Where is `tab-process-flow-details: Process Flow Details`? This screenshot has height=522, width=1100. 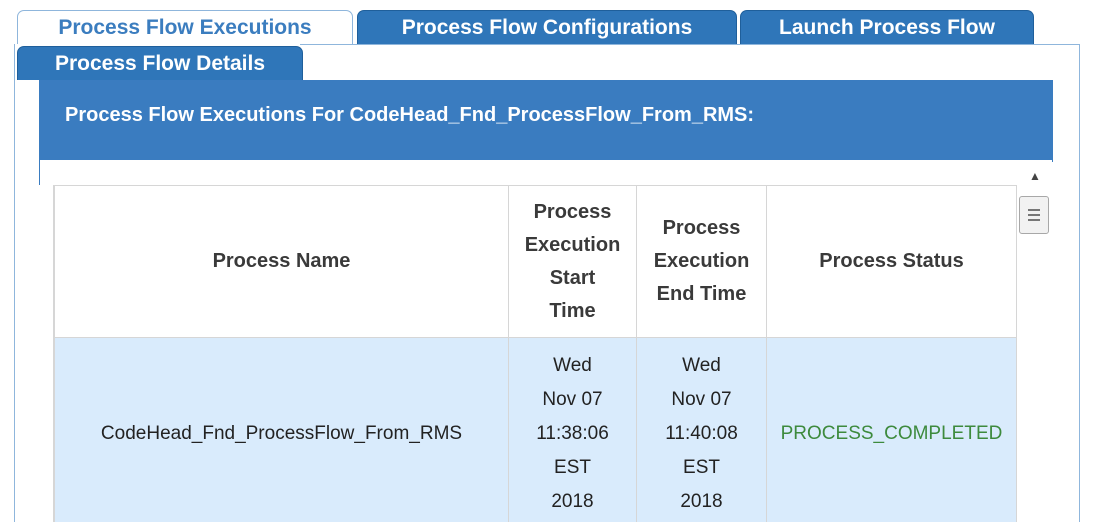 tab-process-flow-details: Process Flow Details is located at coordinates (160, 63).